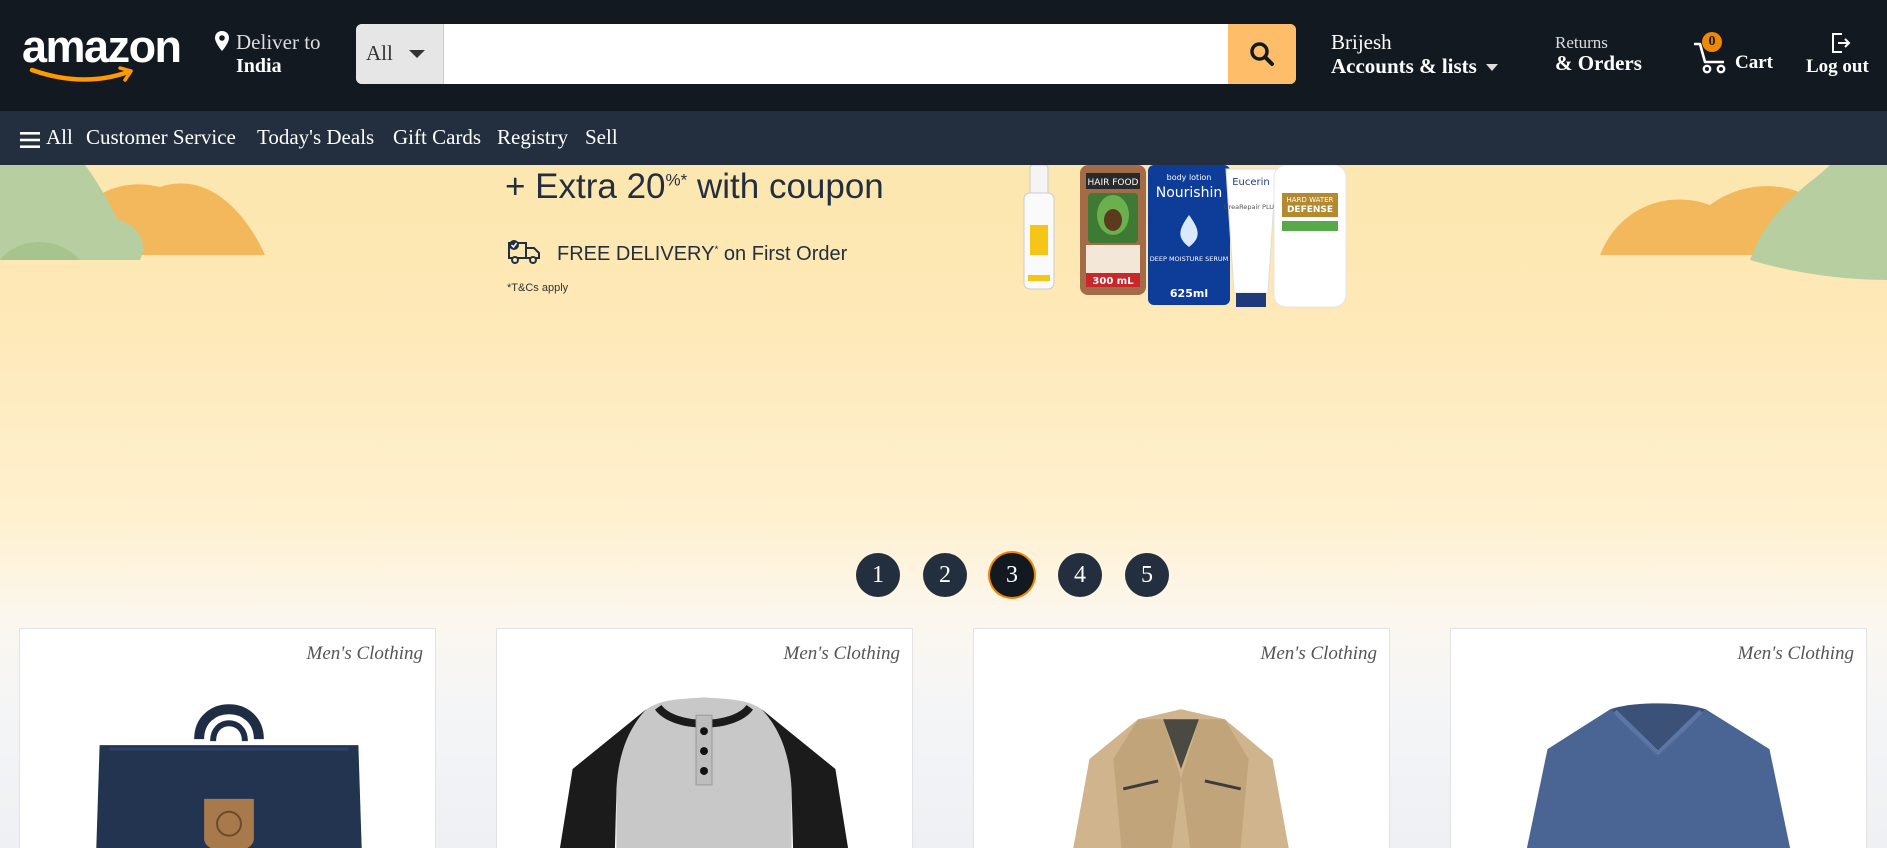 The width and height of the screenshot is (1887, 848). Describe the element at coordinates (1361, 42) in the screenshot. I see `account-greeting: Brijesh` at that location.